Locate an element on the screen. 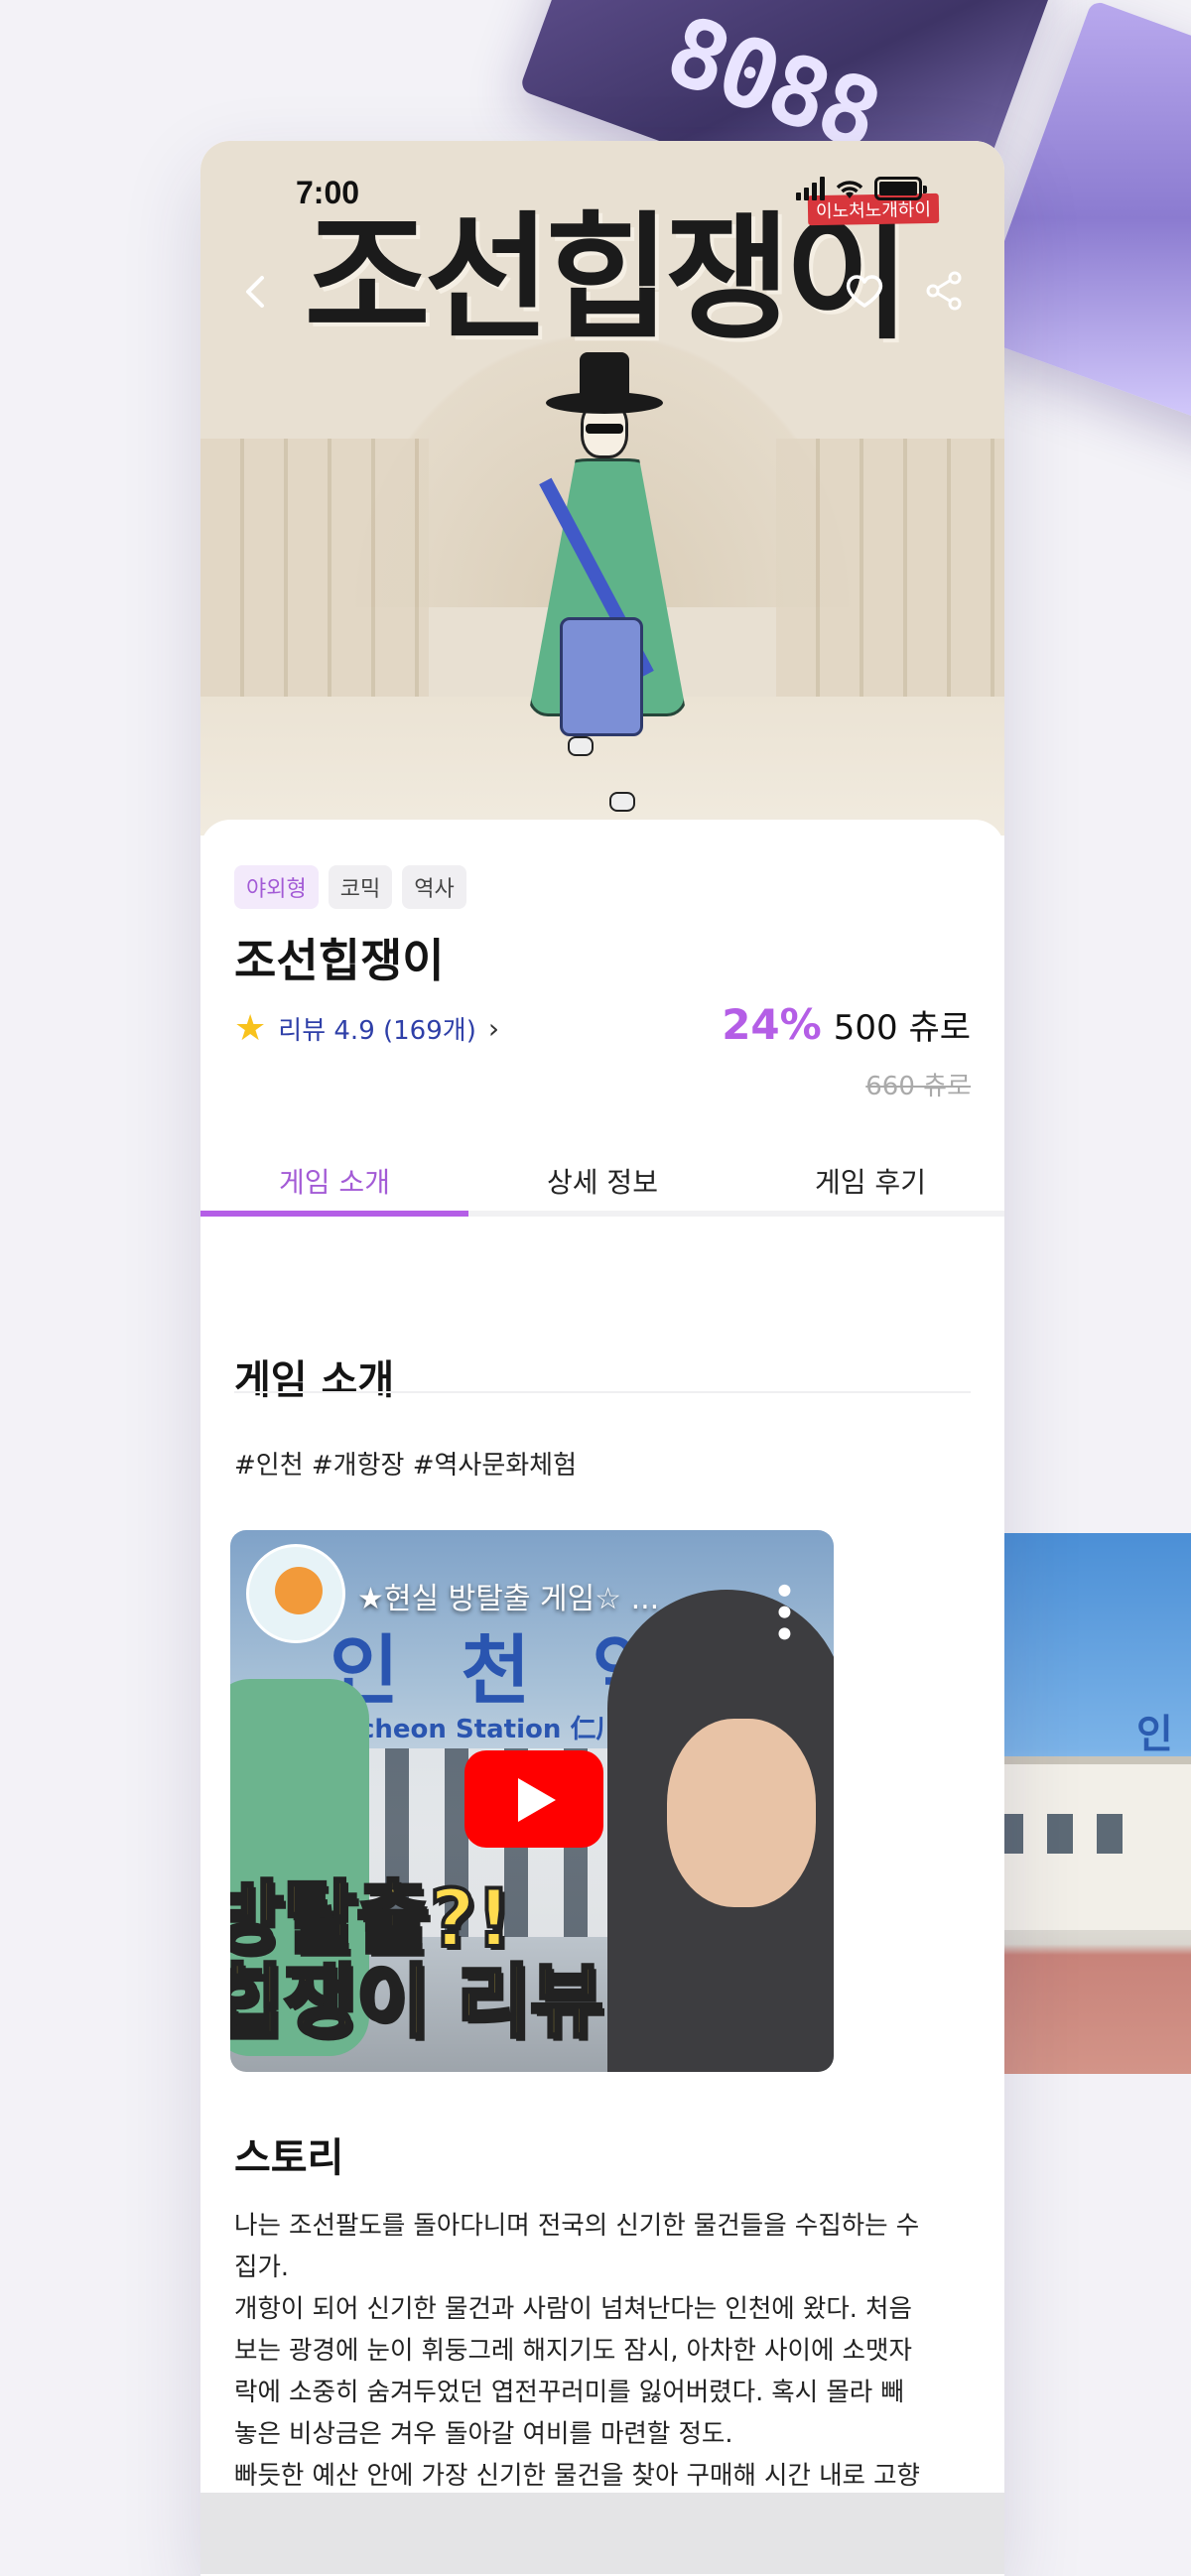 This screenshot has height=2576, width=1191. battery-icon is located at coordinates (901, 189).